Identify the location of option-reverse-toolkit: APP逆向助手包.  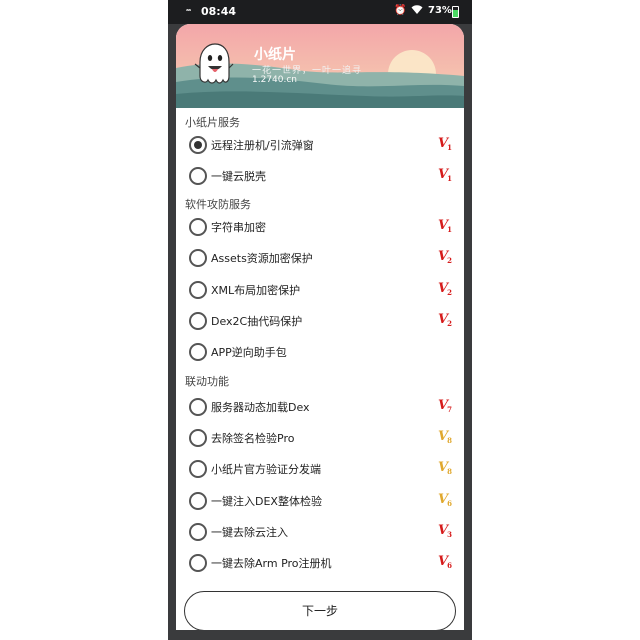
(320, 352).